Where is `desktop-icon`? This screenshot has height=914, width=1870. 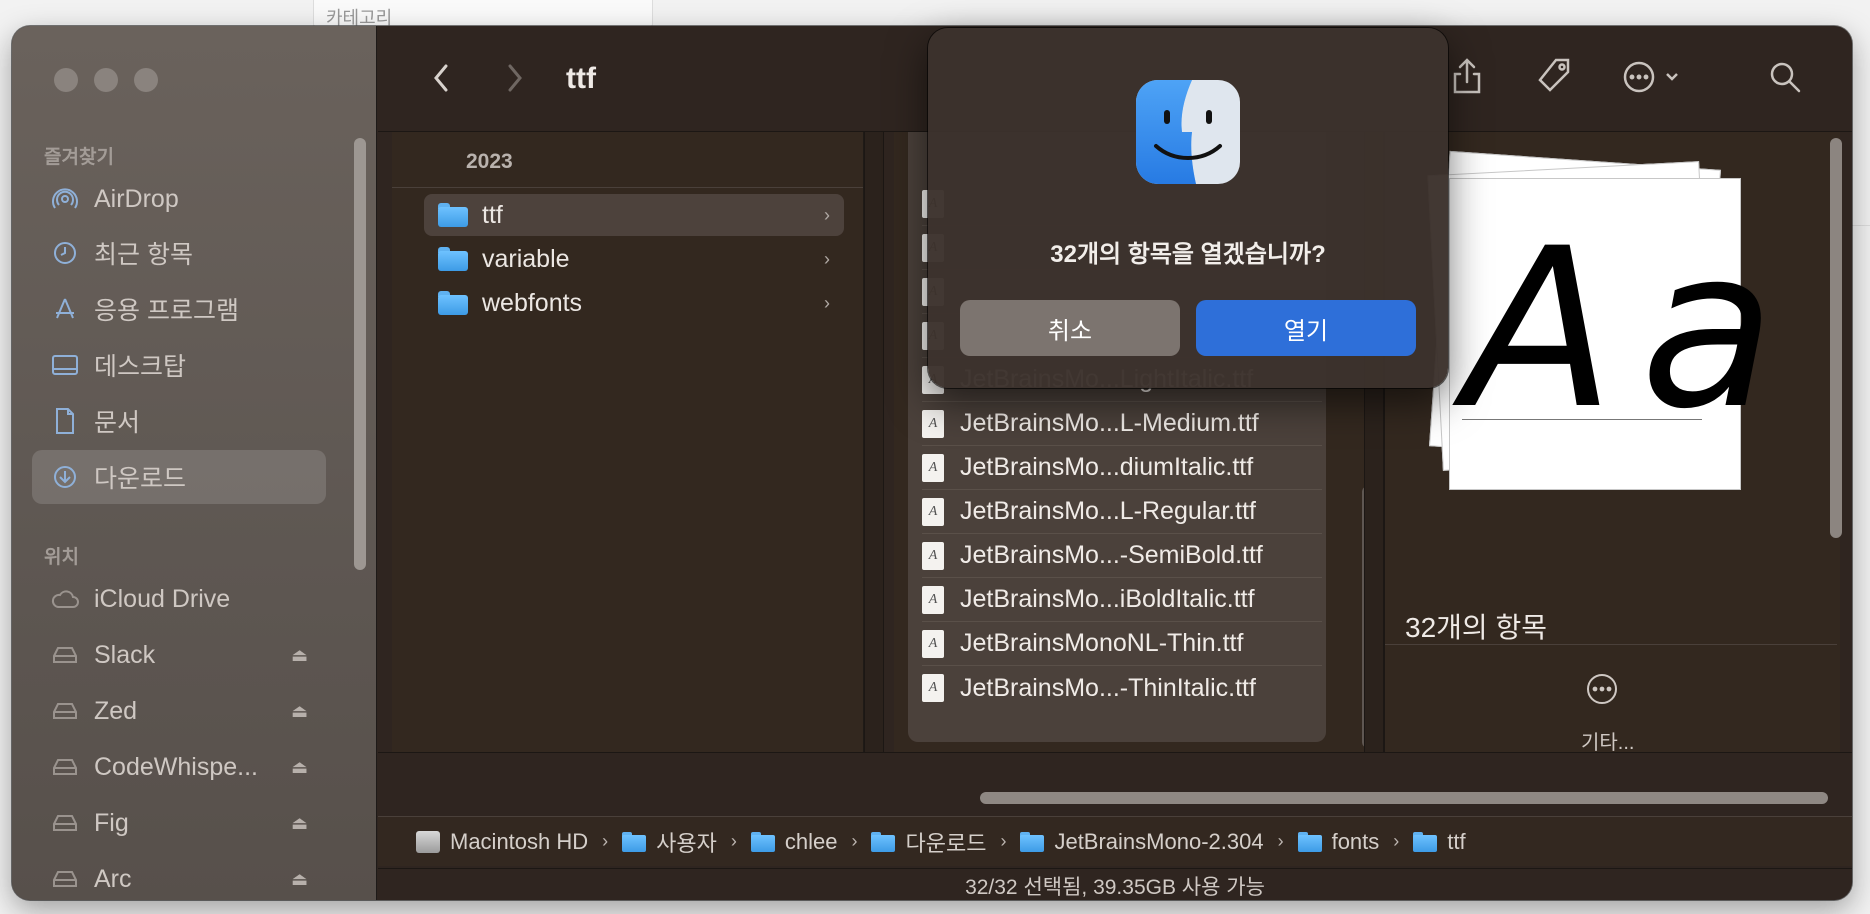 desktop-icon is located at coordinates (65, 365).